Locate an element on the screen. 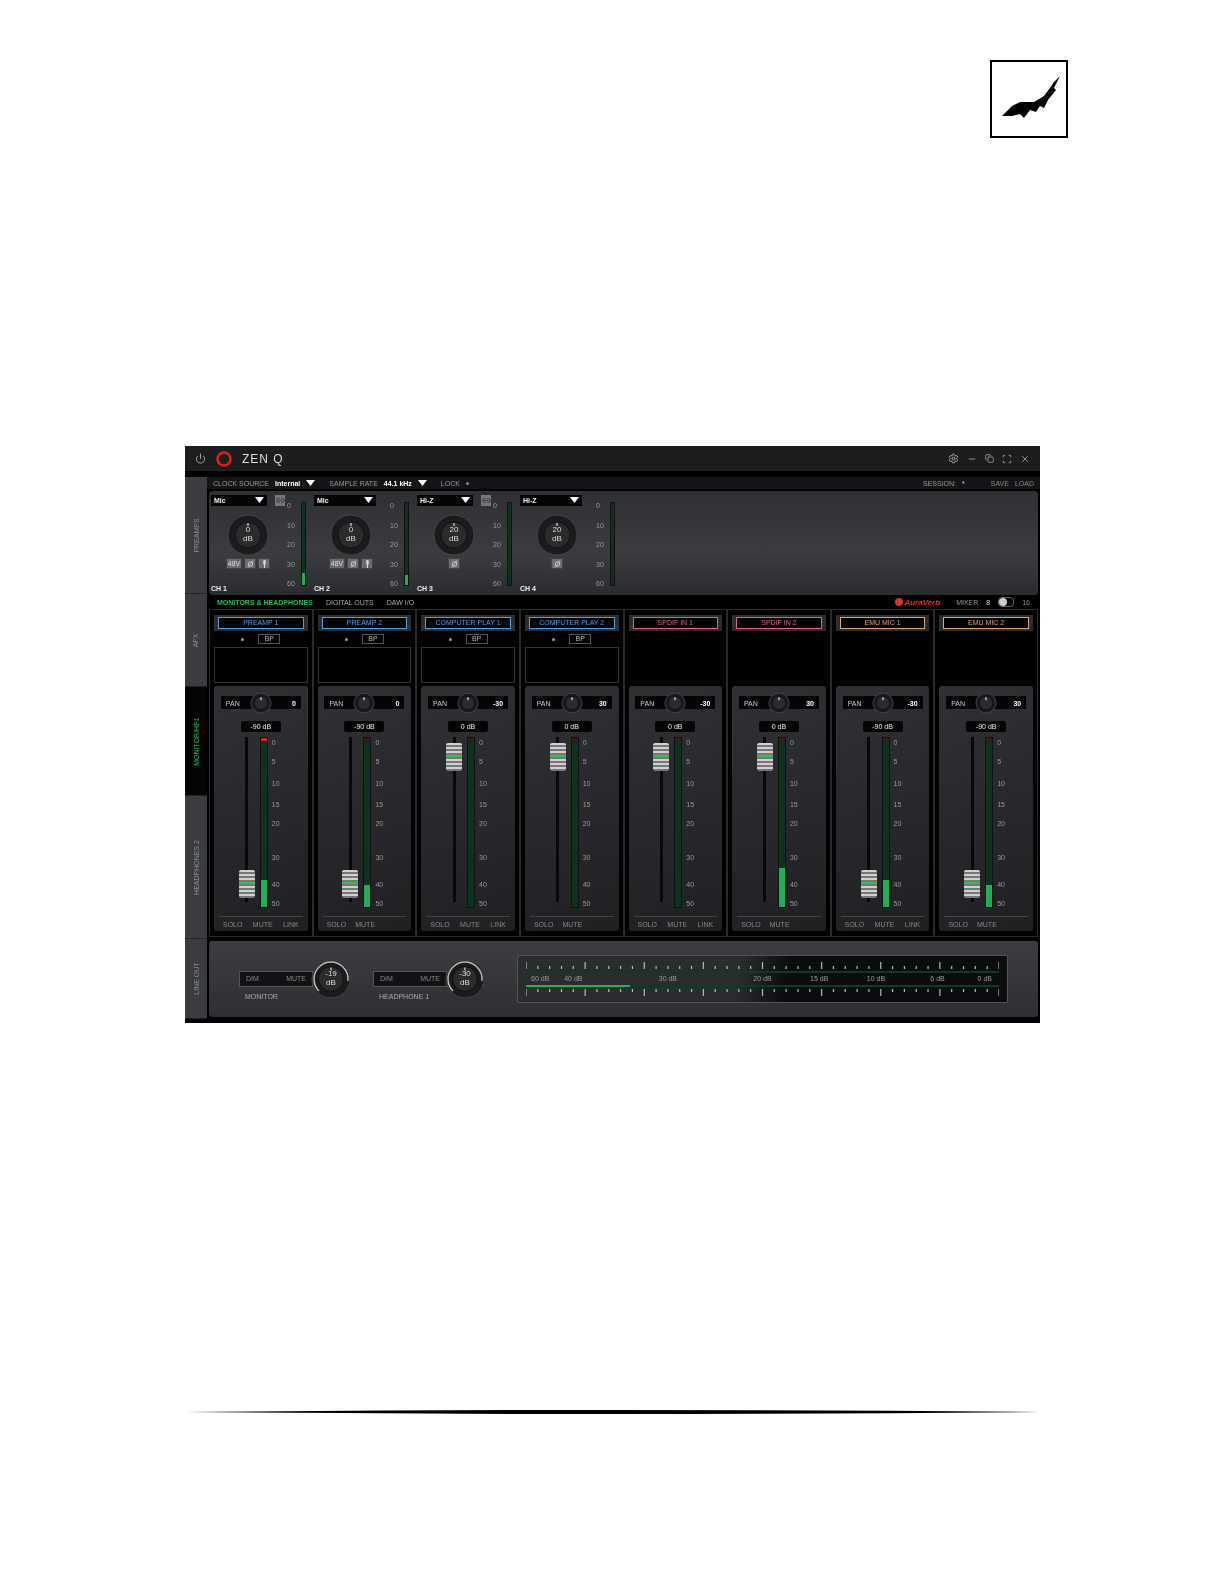 The height and width of the screenshot is (1585, 1225). restore-icon is located at coordinates (989, 458).